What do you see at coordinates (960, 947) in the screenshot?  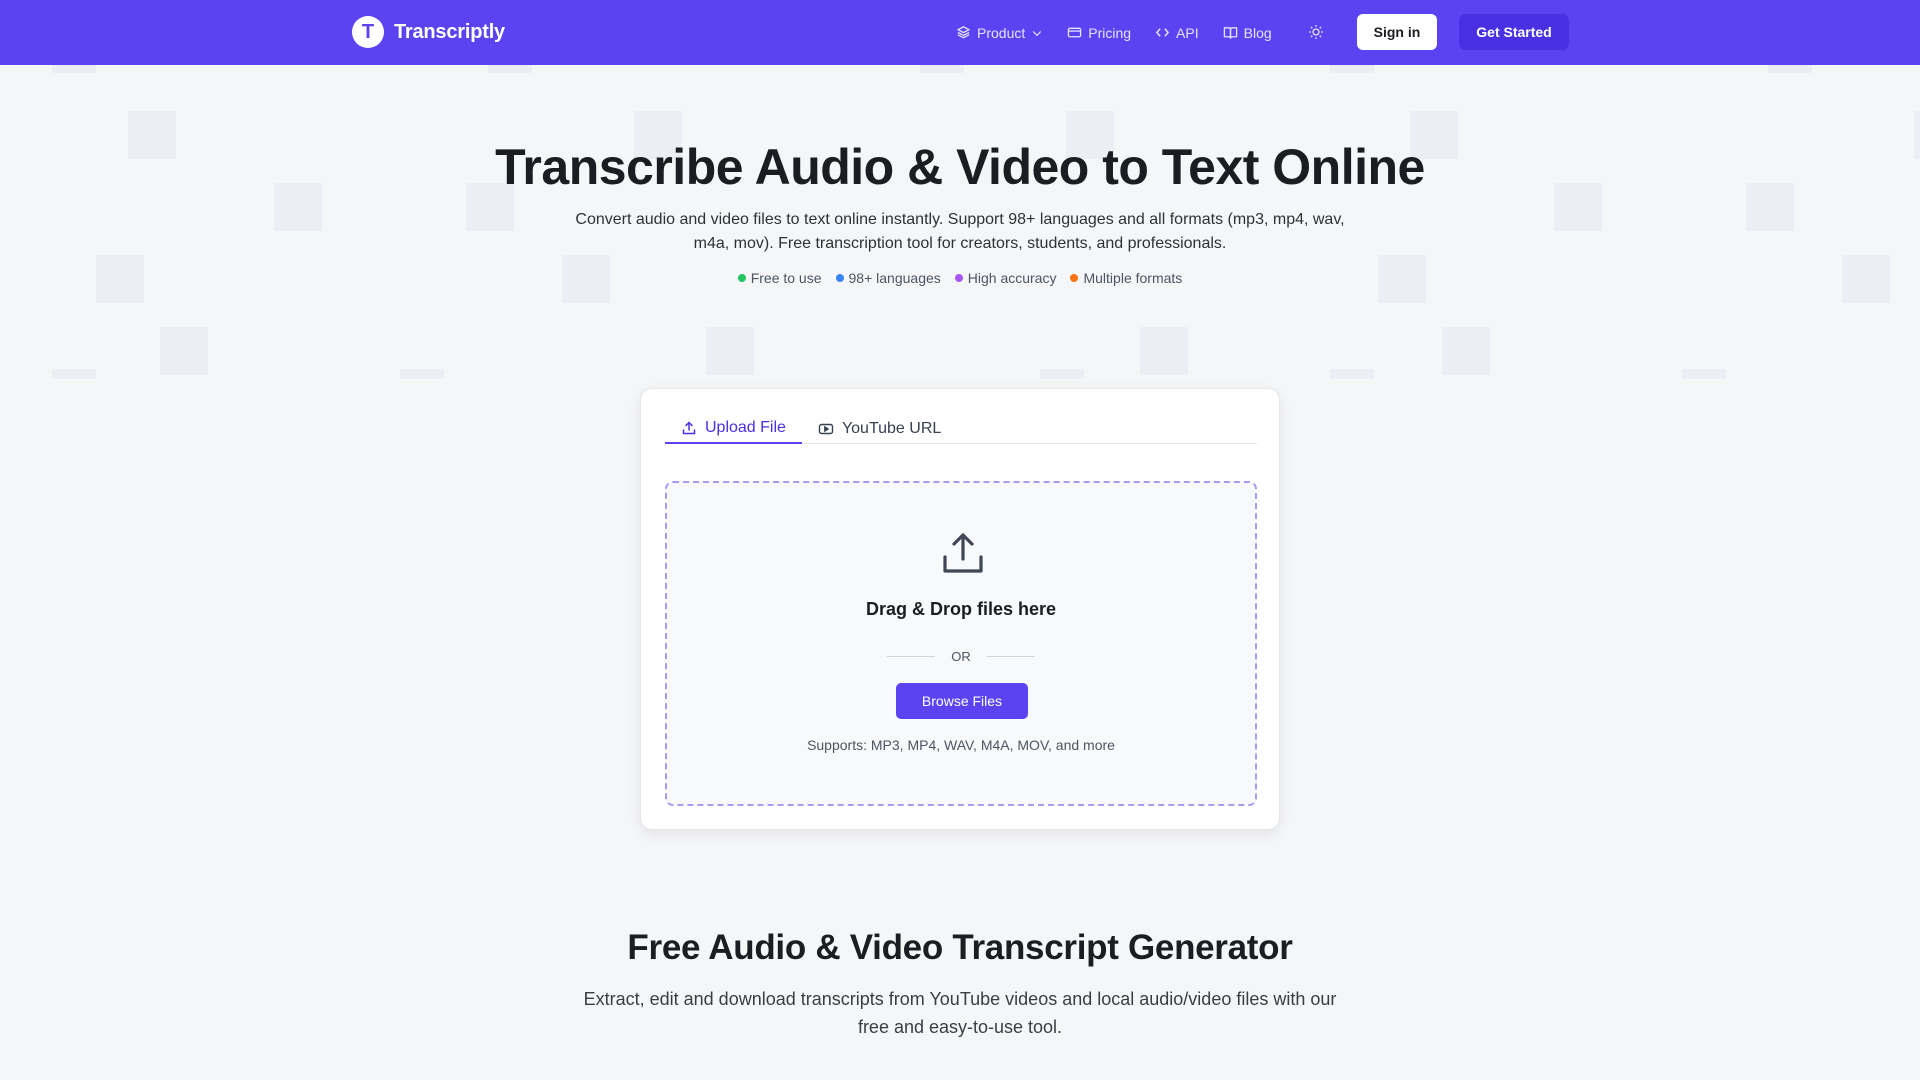 I see `section-title: Free Audio & Video Transcript Generator` at bounding box center [960, 947].